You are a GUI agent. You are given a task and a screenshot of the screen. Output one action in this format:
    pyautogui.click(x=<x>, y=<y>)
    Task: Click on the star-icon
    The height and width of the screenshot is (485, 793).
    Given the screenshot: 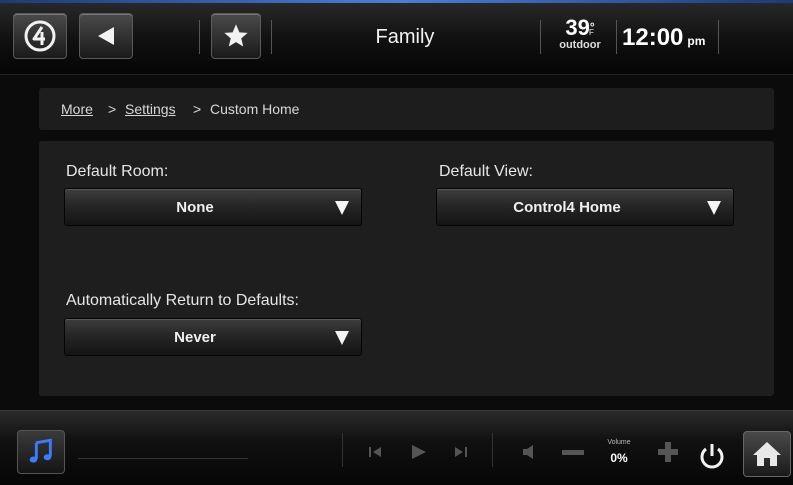 What is the action you would take?
    pyautogui.click(x=236, y=35)
    